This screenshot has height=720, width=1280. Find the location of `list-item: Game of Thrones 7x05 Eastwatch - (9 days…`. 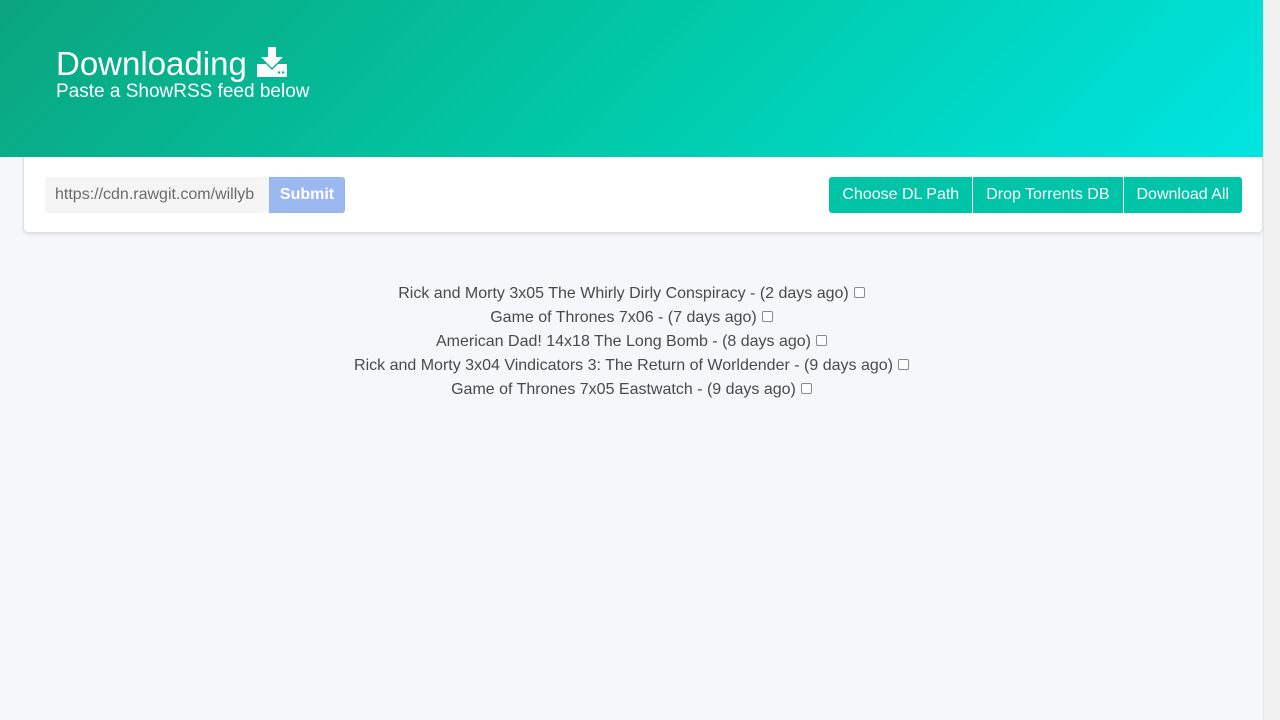

list-item: Game of Thrones 7x05 Eastwatch - (9 days… is located at coordinates (631, 390).